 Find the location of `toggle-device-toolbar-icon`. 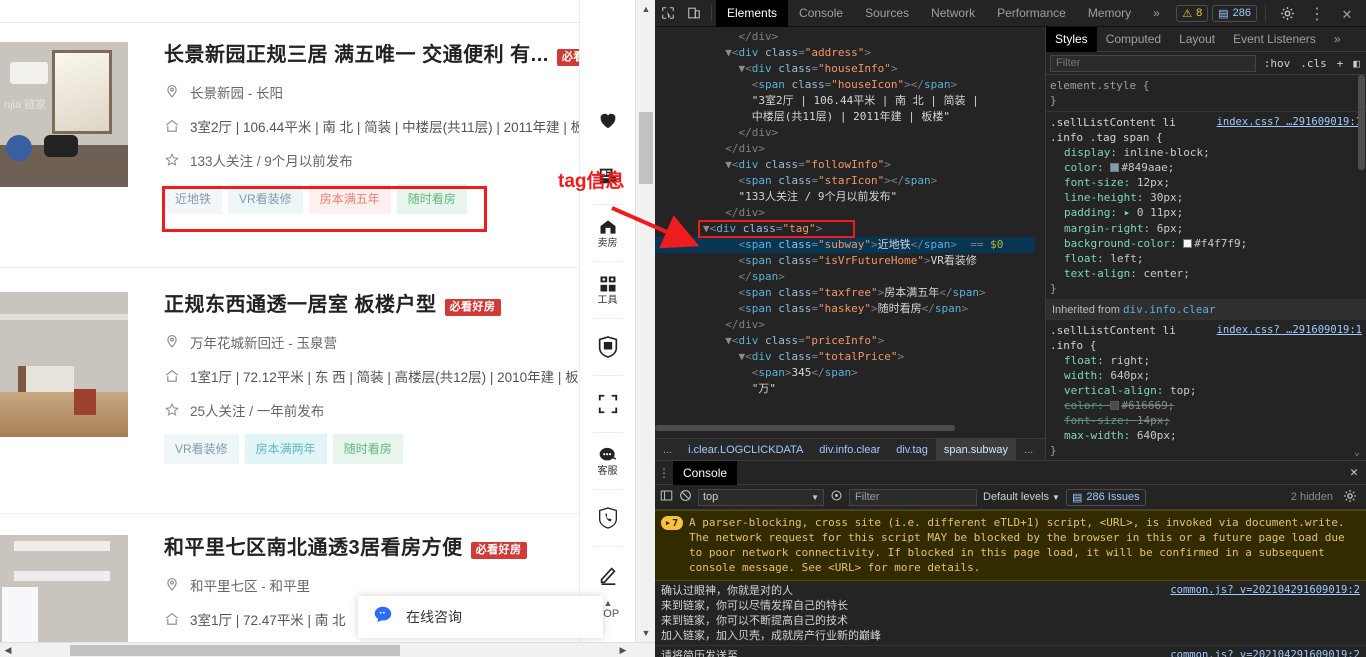

toggle-device-toolbar-icon is located at coordinates (694, 13).